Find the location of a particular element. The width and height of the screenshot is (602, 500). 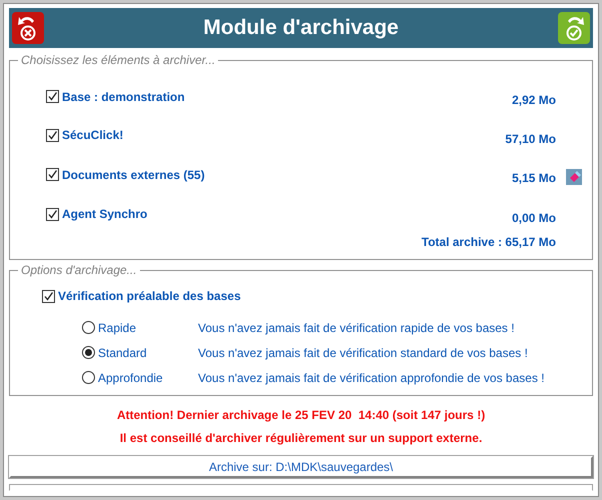

cancel-button is located at coordinates (28, 28).